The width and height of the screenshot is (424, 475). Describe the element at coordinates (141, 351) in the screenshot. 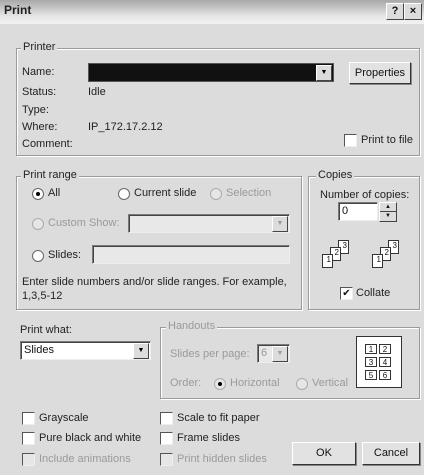

I see `print-what-dropdown-icon: ▼` at that location.